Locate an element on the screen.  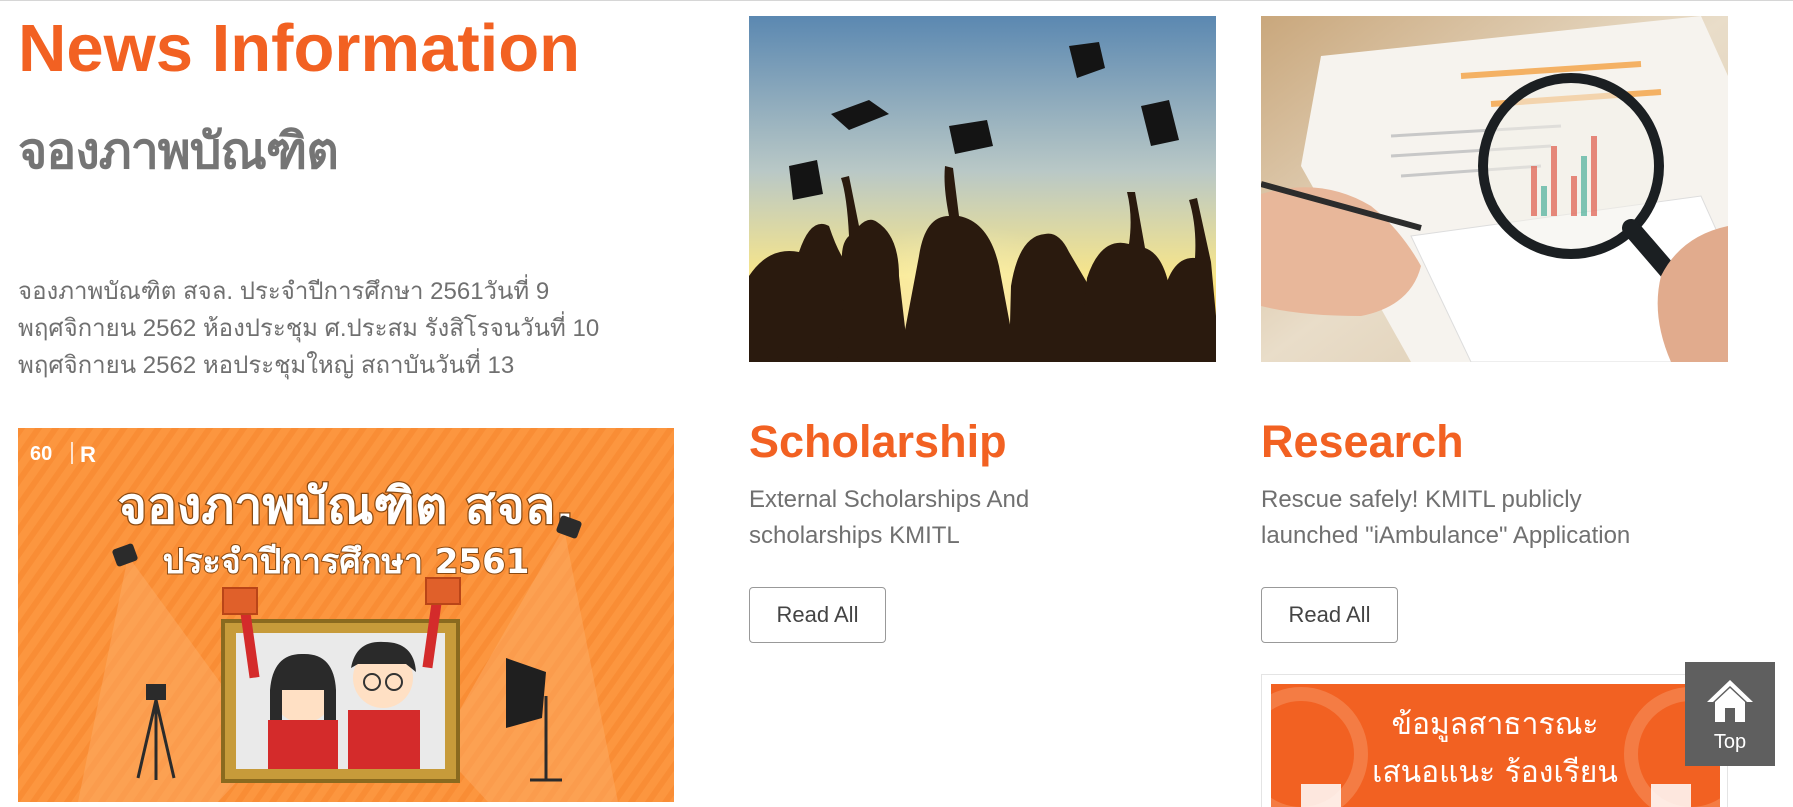
news-heading: News Information is located at coordinates (299, 48).